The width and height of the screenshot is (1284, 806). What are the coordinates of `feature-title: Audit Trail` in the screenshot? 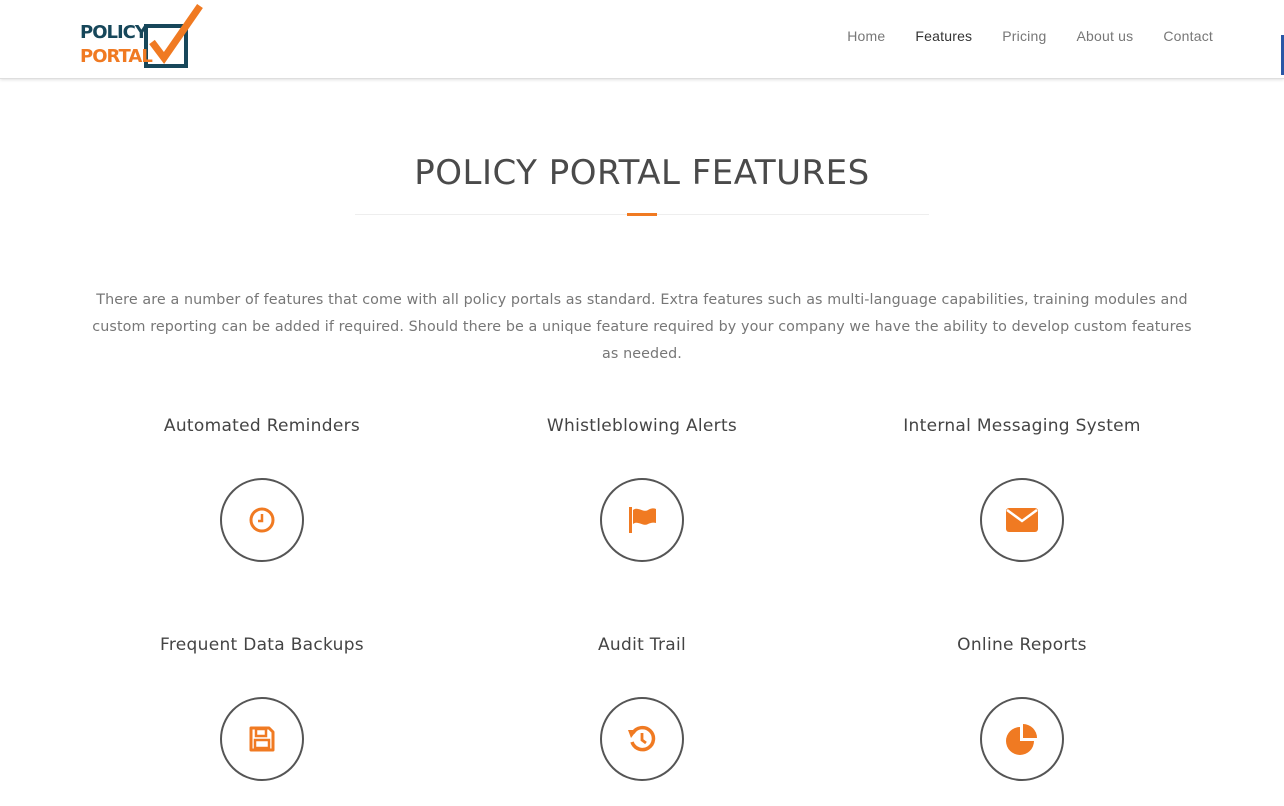 It's located at (642, 645).